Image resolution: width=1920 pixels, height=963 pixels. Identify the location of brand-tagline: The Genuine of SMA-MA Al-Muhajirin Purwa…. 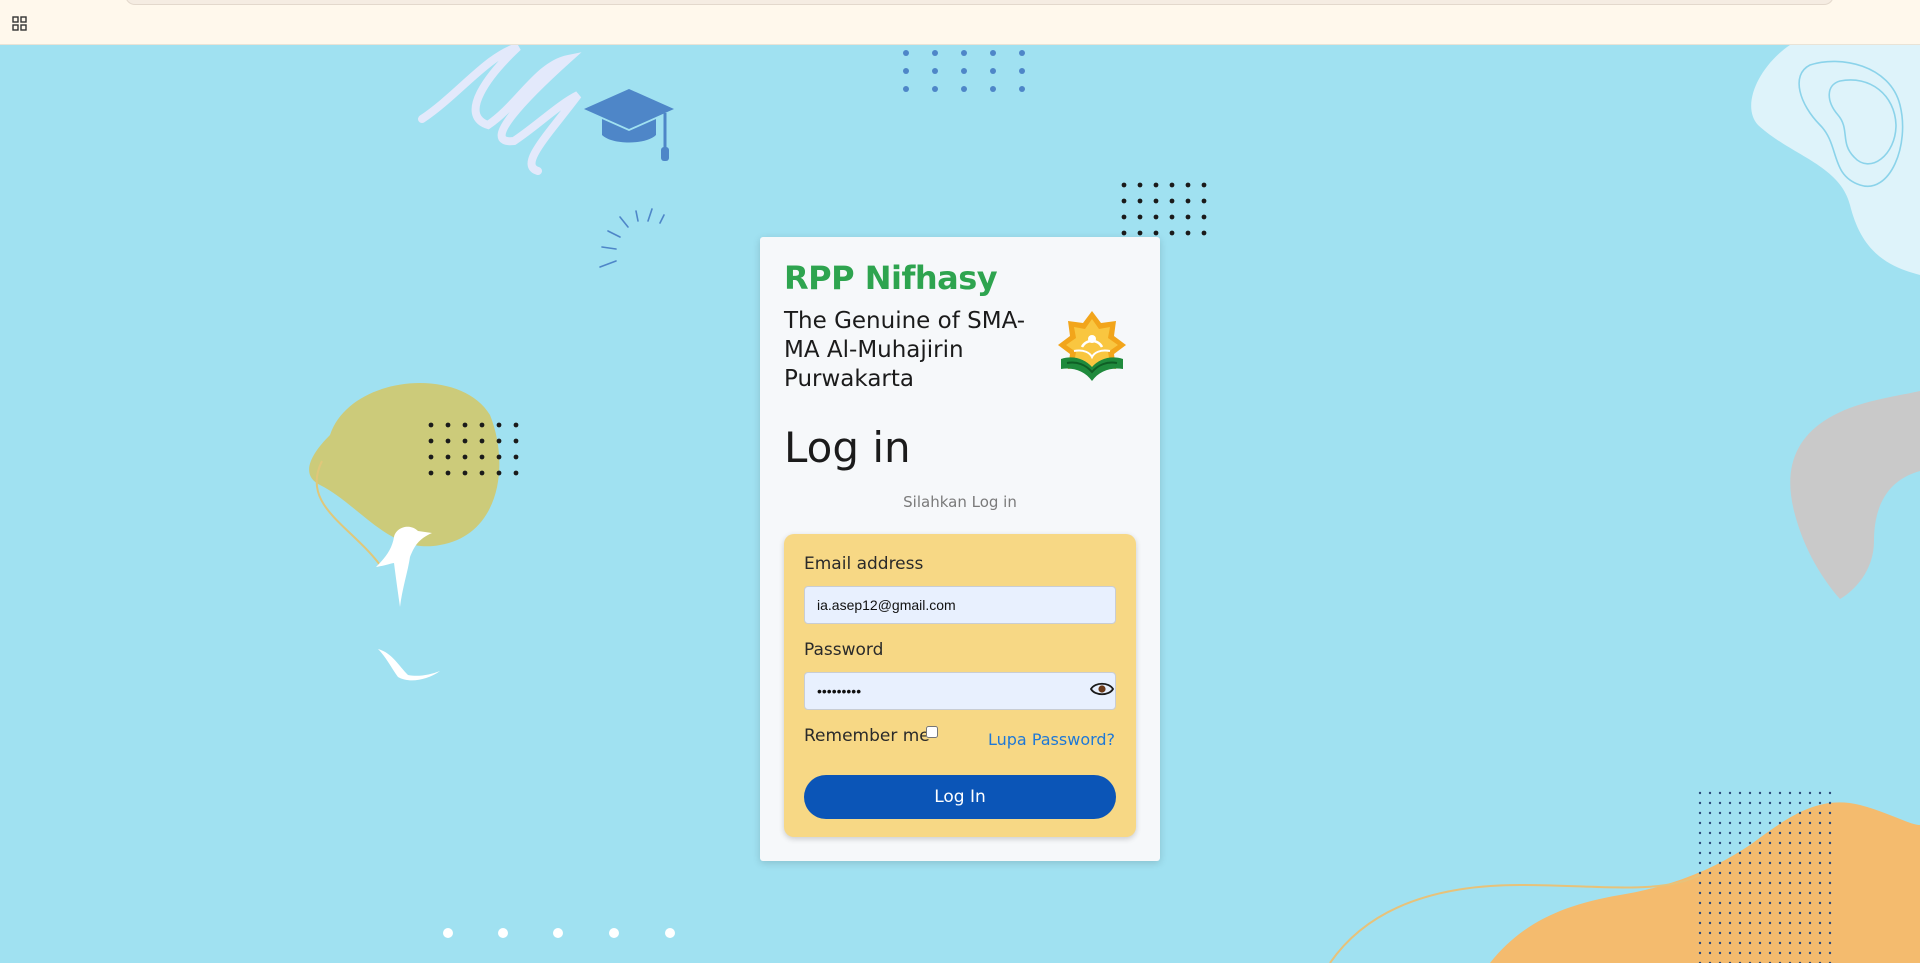
(905, 350).